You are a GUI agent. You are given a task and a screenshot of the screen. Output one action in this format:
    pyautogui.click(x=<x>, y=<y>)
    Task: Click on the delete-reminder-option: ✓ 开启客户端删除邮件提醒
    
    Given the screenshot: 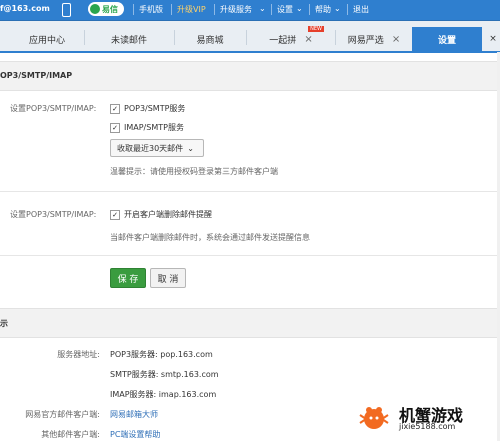 What is the action you would take?
    pyautogui.click(x=161, y=214)
    